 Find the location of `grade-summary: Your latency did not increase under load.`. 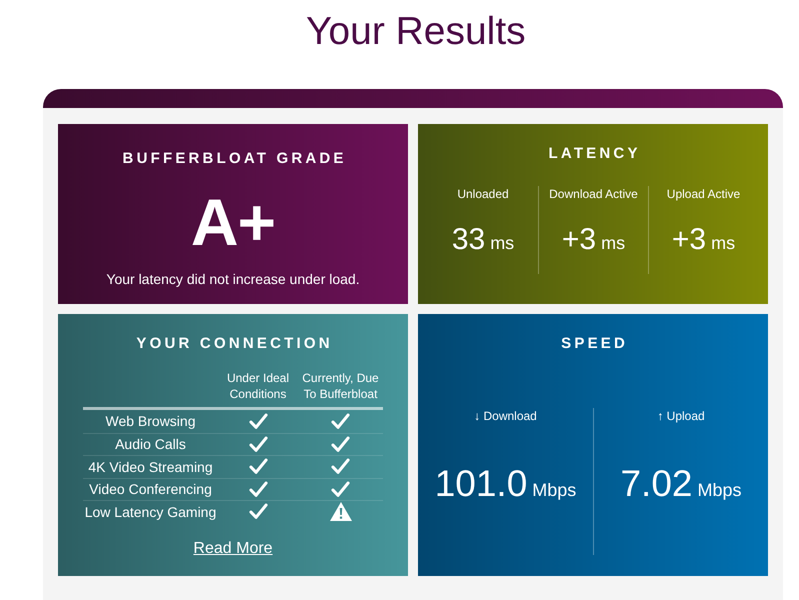

grade-summary: Your latency did not increase under load. is located at coordinates (233, 279).